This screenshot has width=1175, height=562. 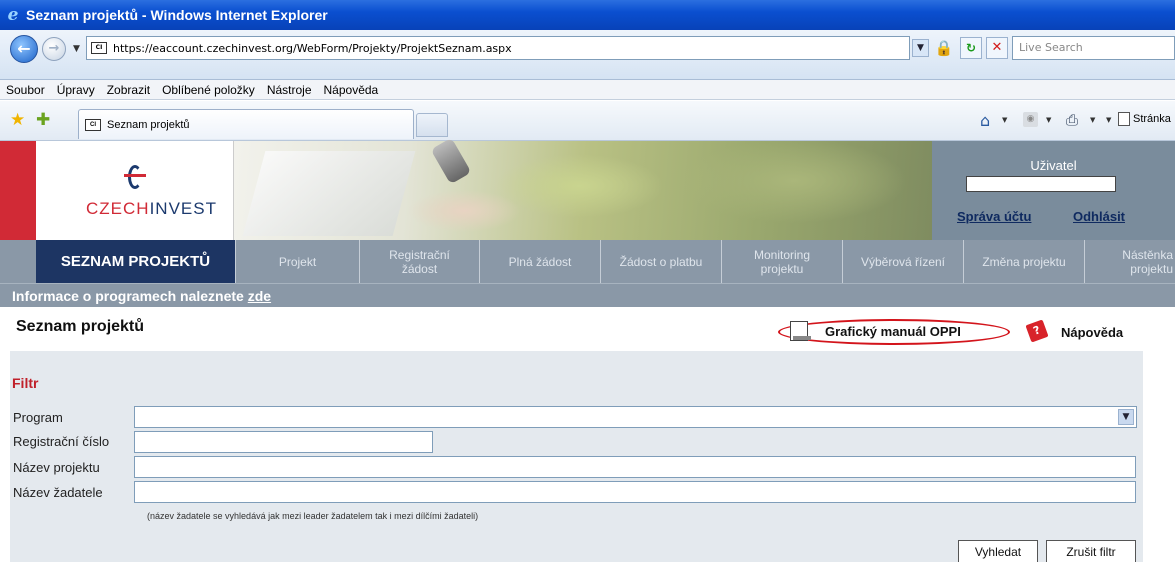 I want to click on page-dropdown-icon: ▼, so click(x=1108, y=120).